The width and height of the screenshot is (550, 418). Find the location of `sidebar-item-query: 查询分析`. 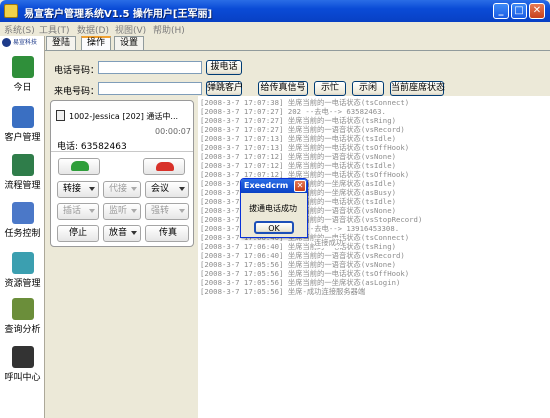

sidebar-item-query: 查询分析 is located at coordinates (22, 318).